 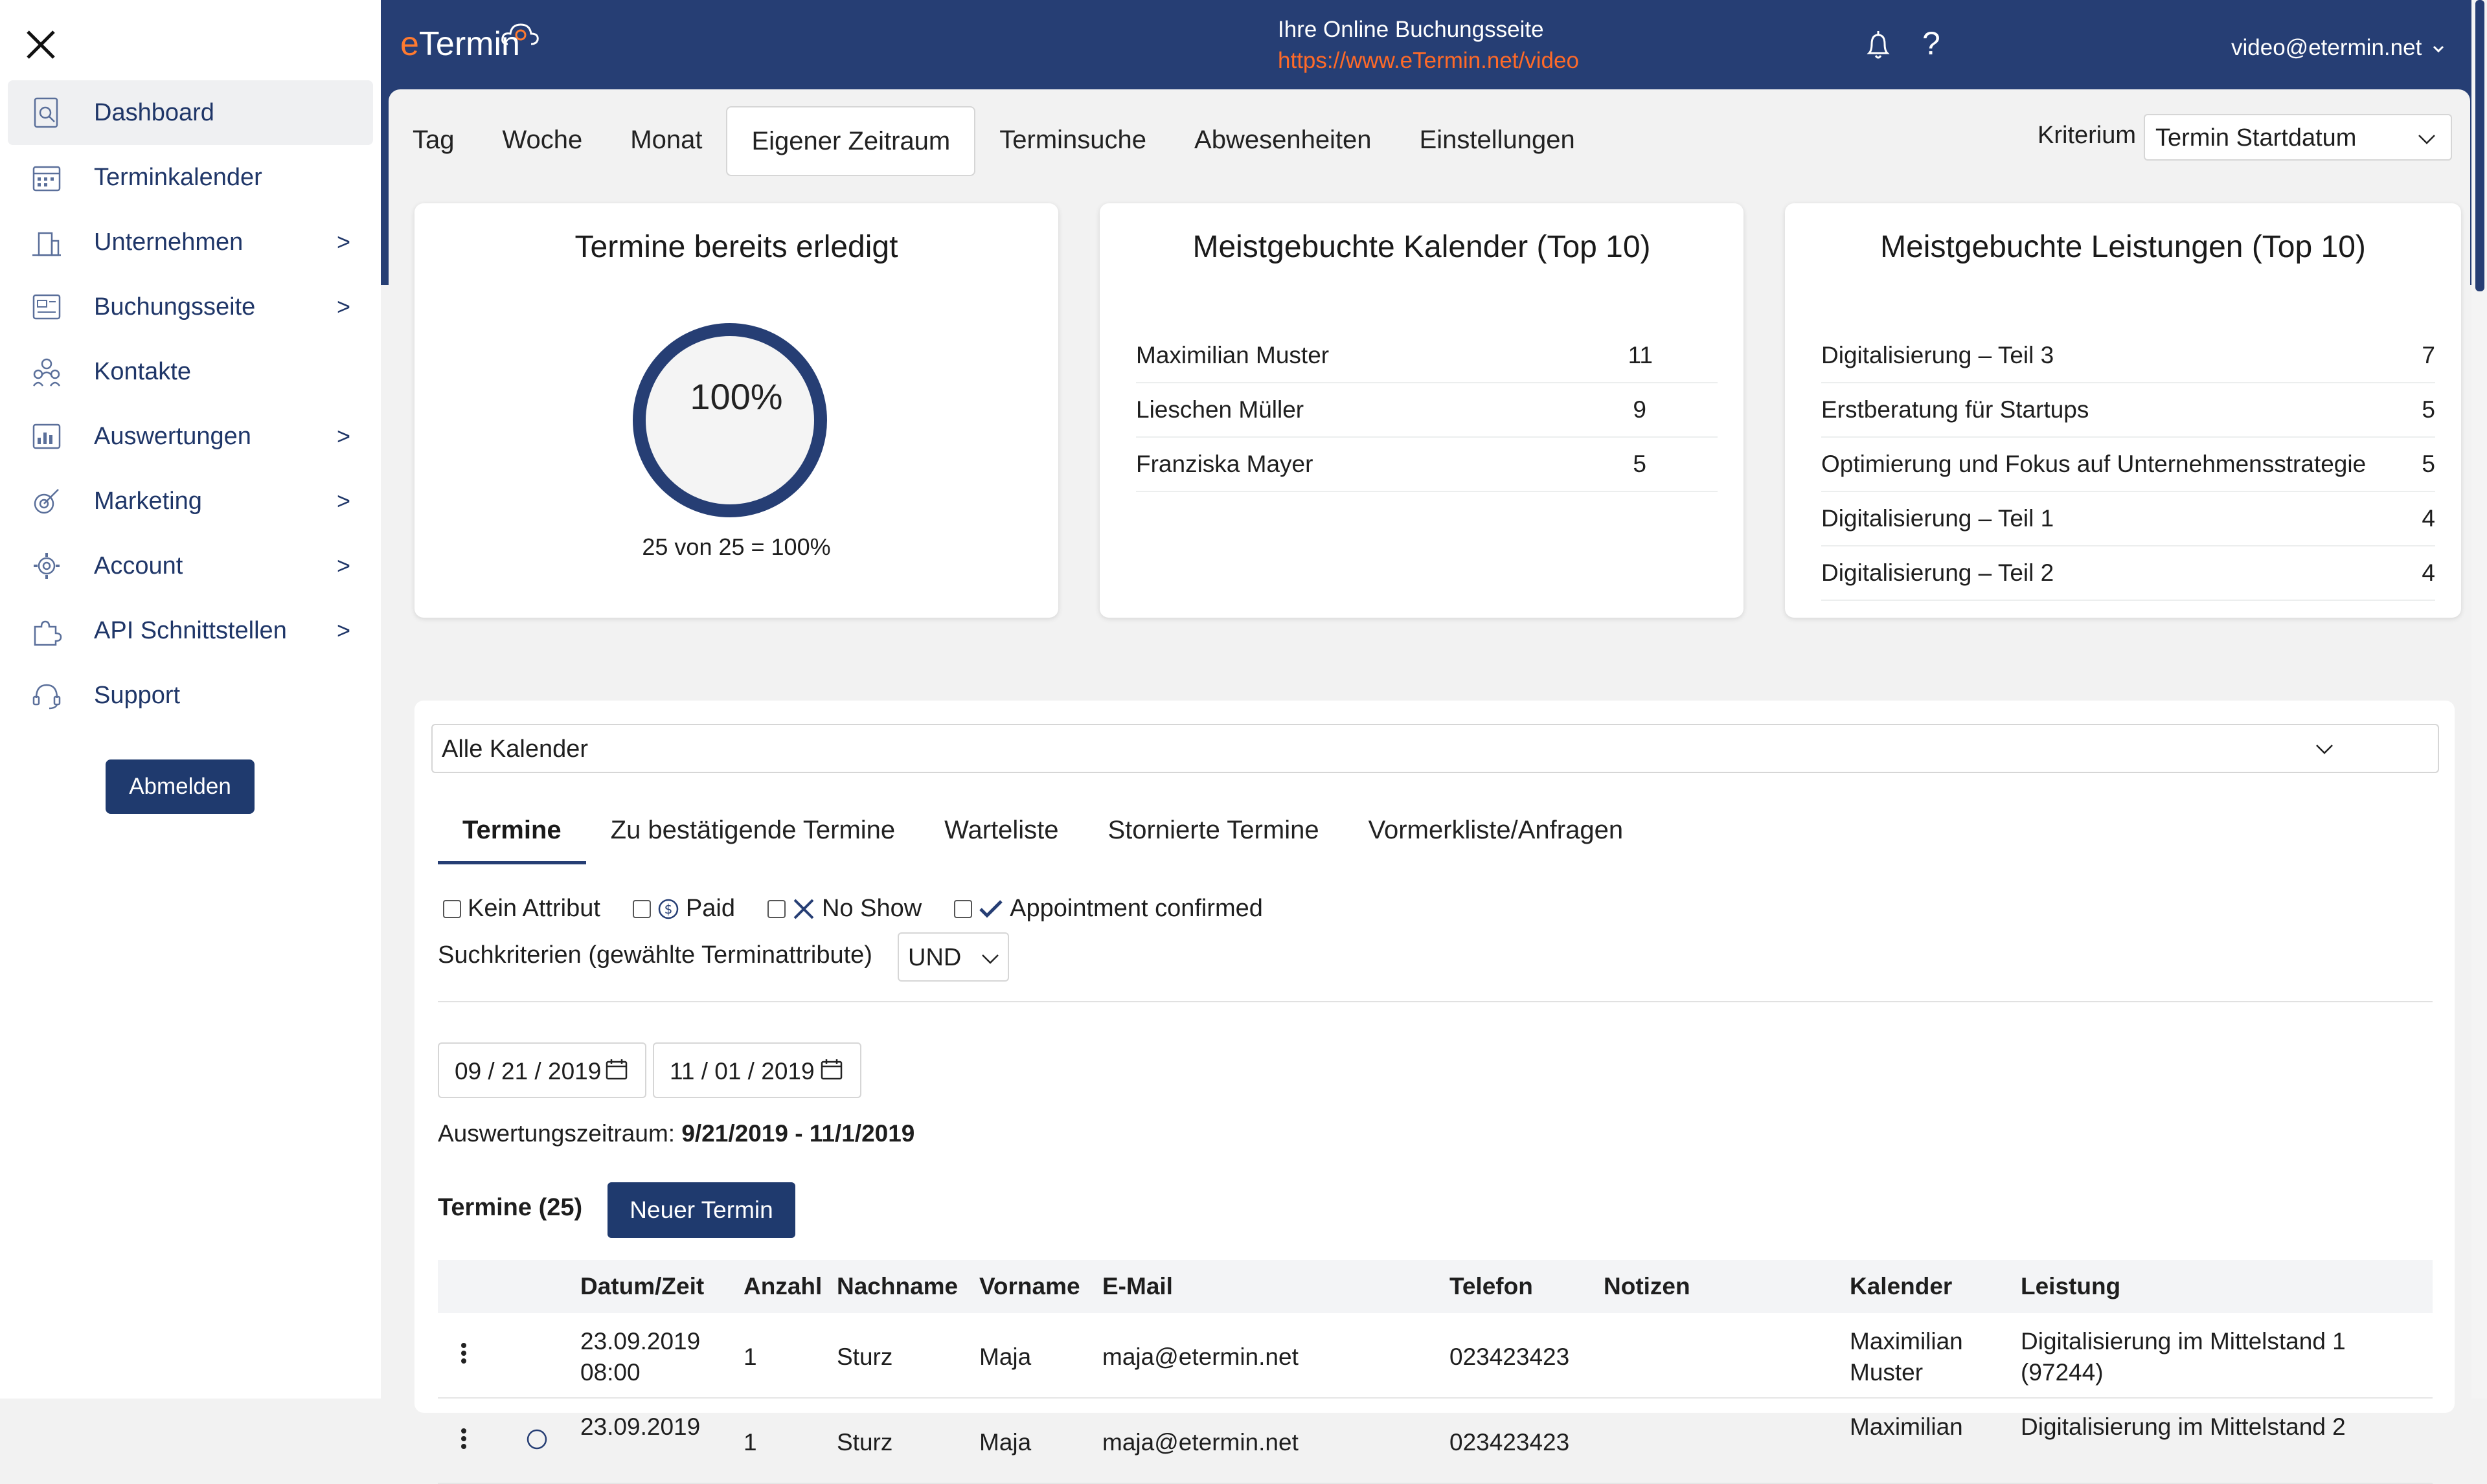 I want to click on sidebar-item-support: Support, so click(x=190, y=695).